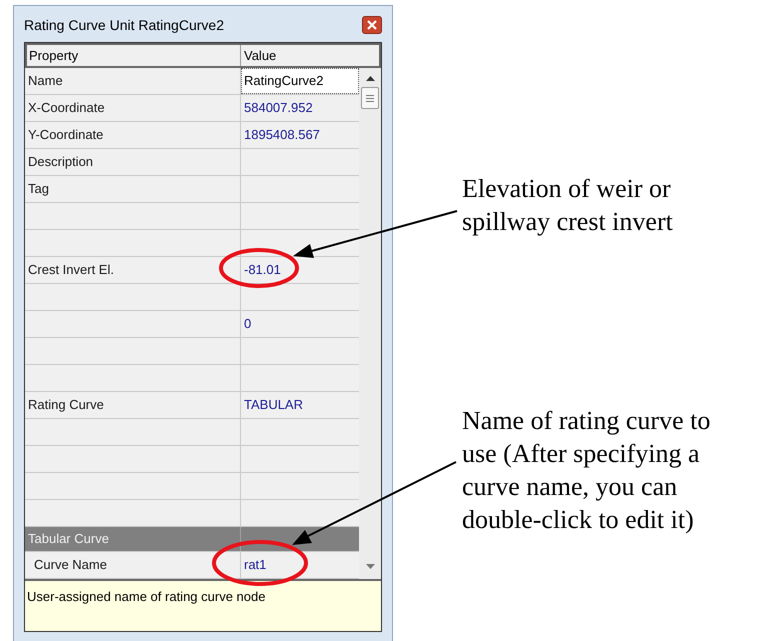  What do you see at coordinates (192, 135) in the screenshot?
I see `property-row: Y-Coordinate 1895408.567` at bounding box center [192, 135].